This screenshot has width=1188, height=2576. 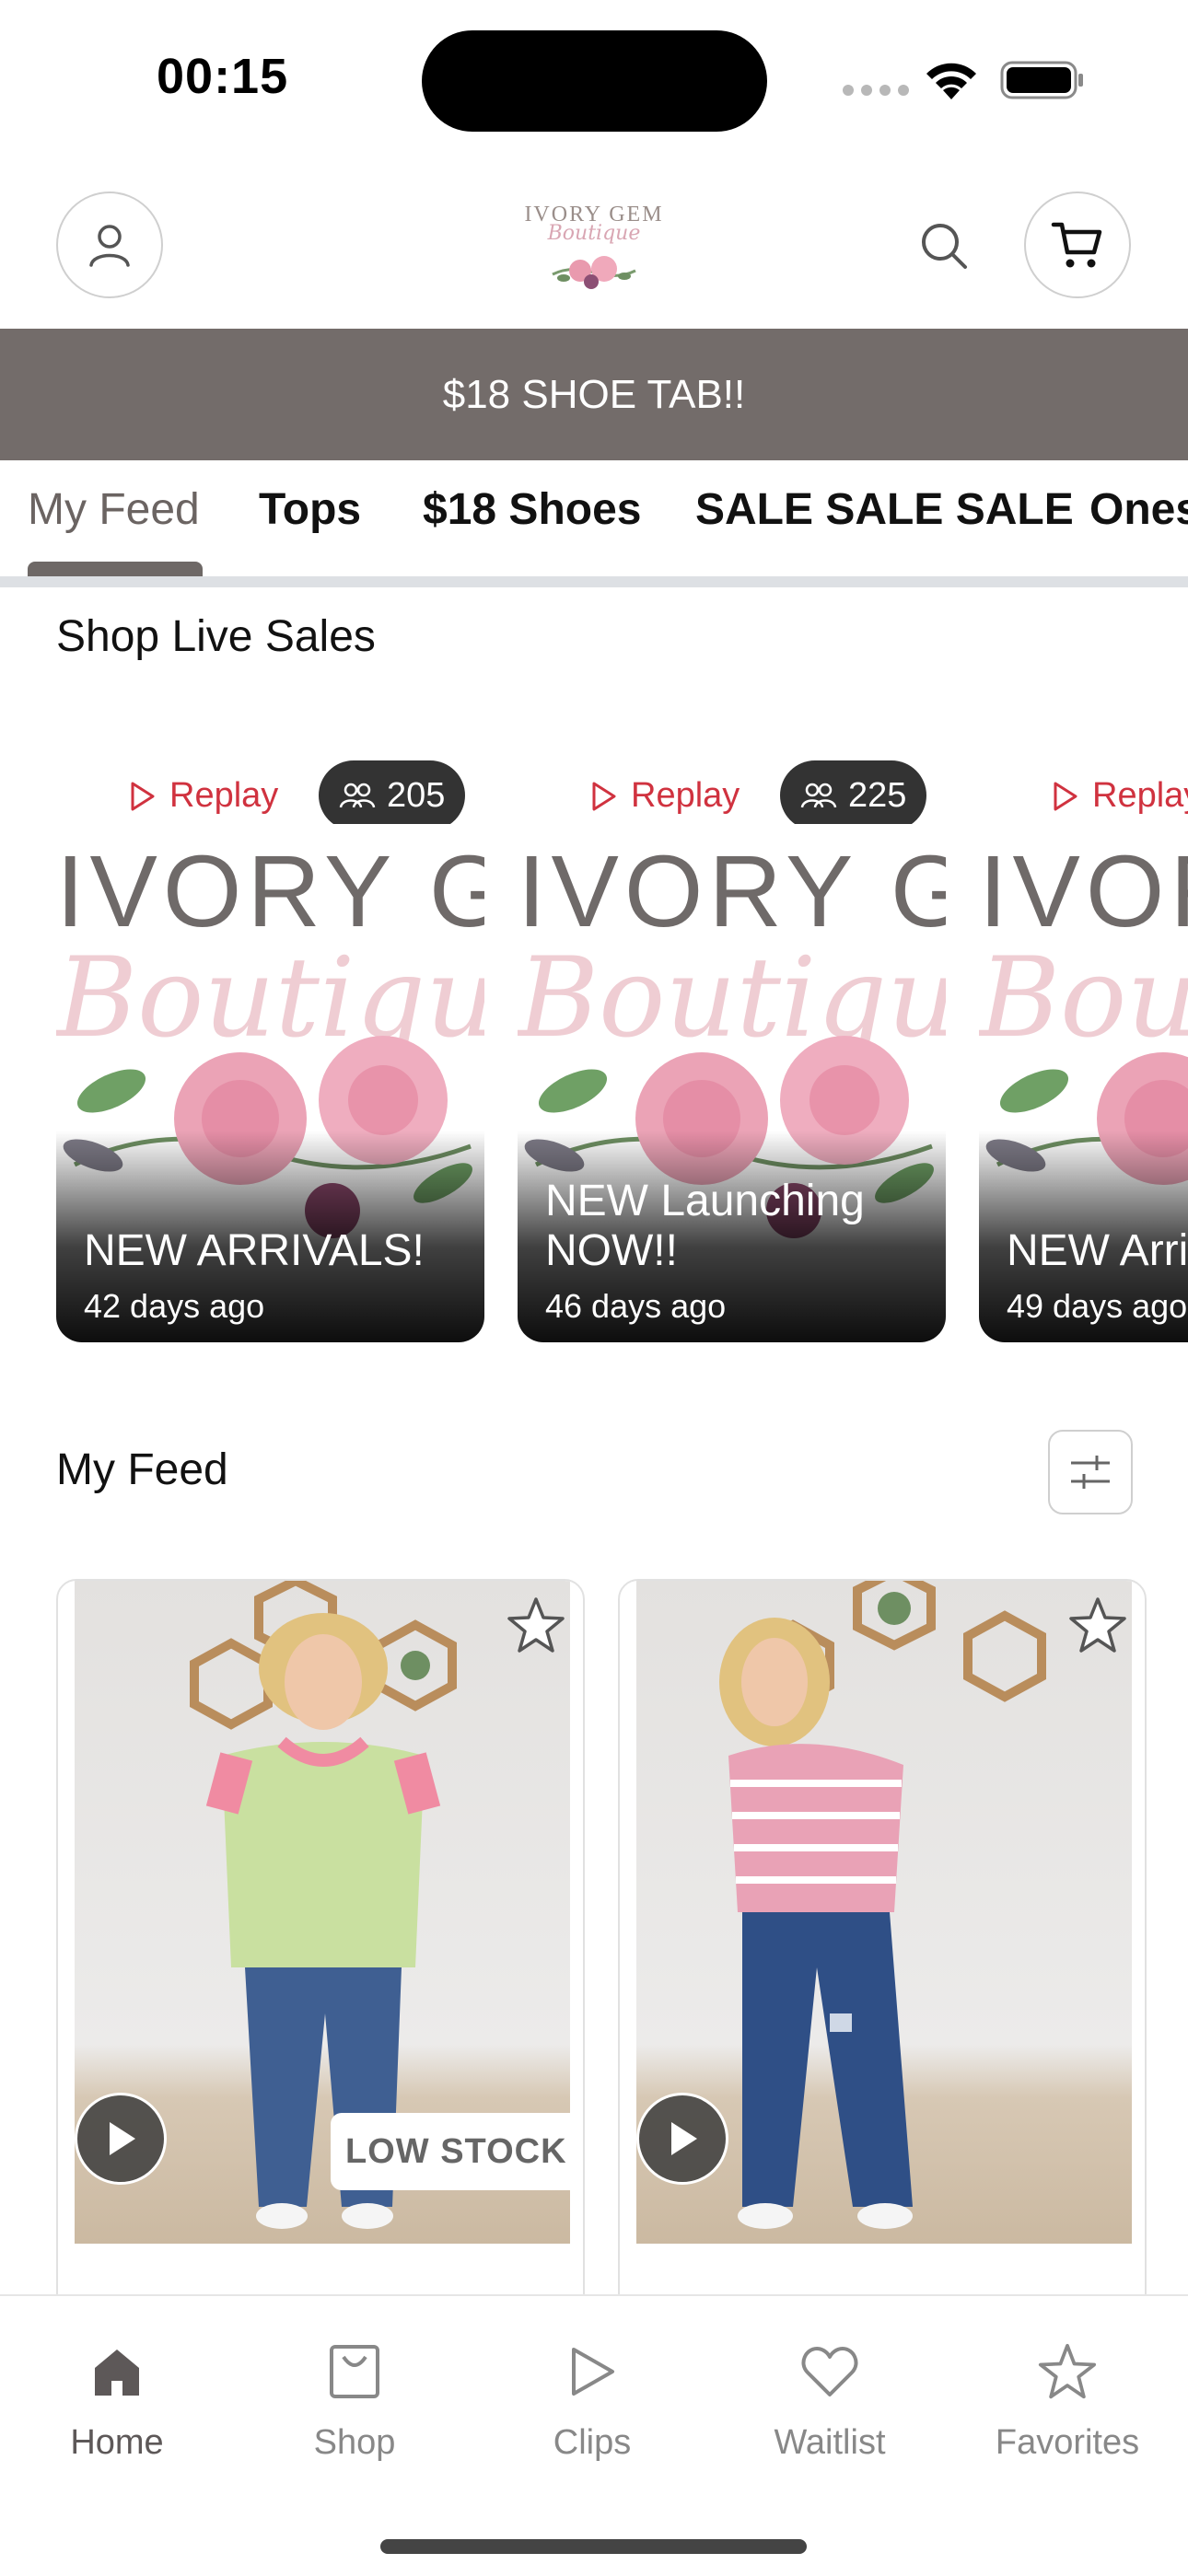 I want to click on low-stock-badge: LOW STOCK, so click(x=456, y=2151).